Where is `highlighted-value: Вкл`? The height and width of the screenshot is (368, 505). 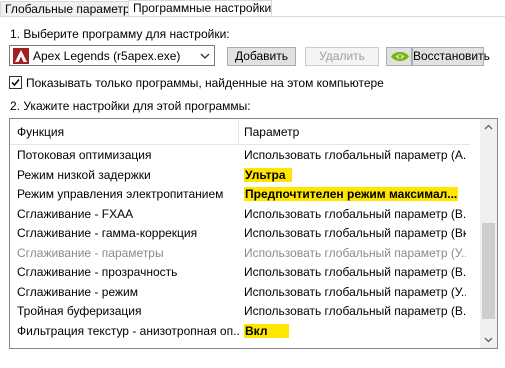
highlighted-value: Вкл is located at coordinates (267, 330).